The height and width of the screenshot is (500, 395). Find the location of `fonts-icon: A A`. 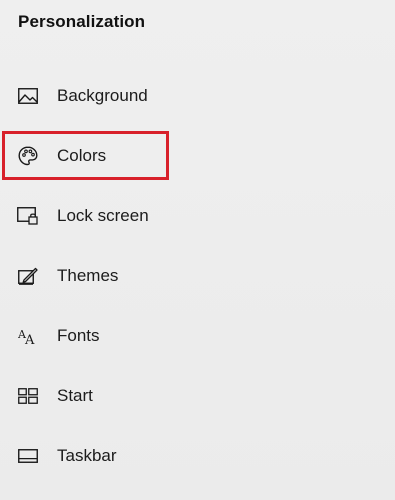

fonts-icon: A A is located at coordinates (28, 336).